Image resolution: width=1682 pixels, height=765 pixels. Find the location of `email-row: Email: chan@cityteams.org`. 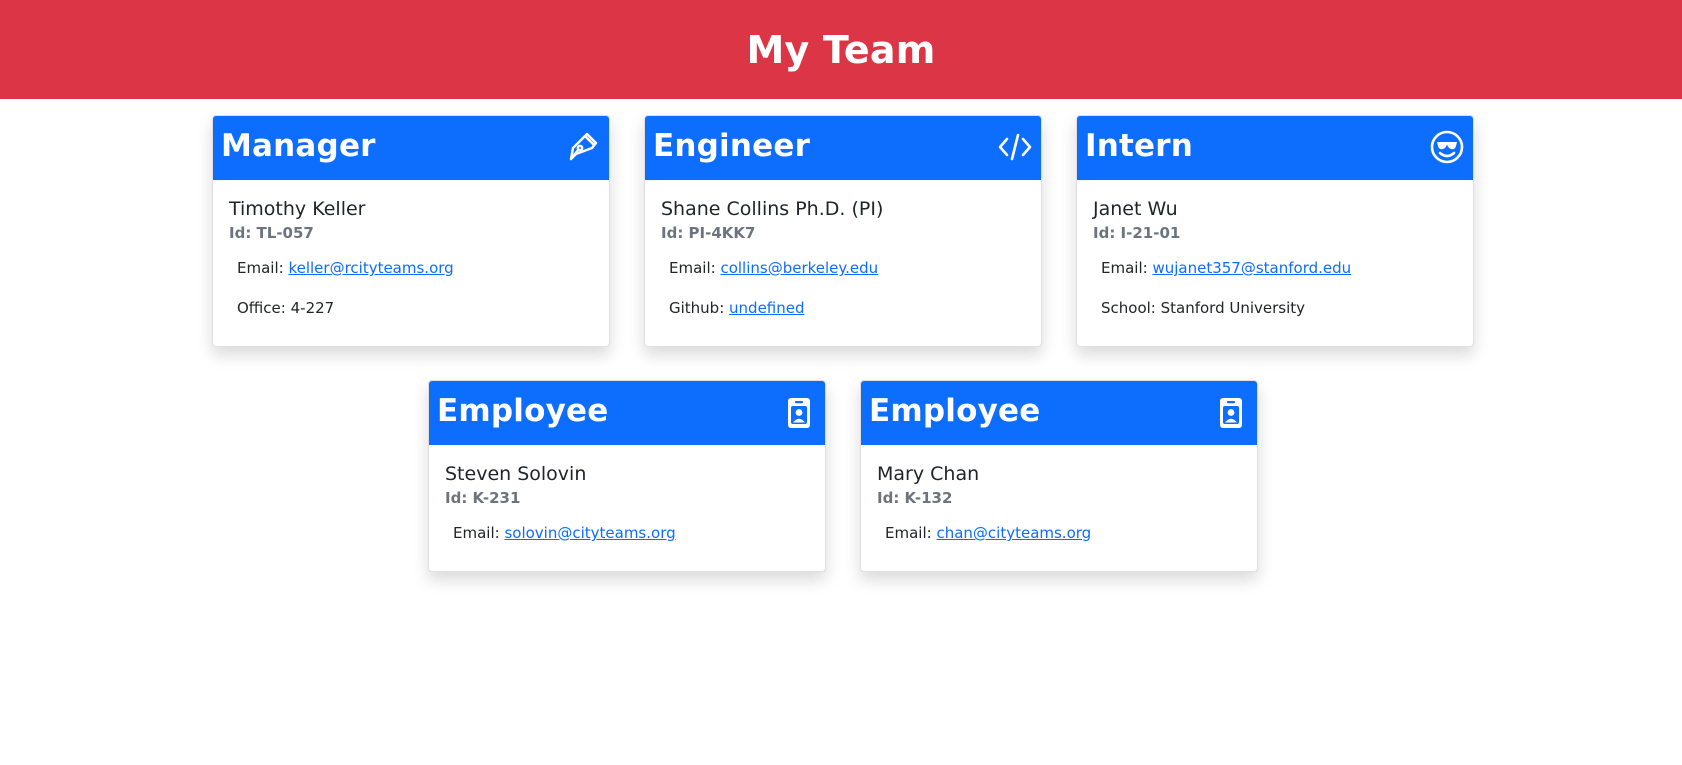

email-row: Email: chan@cityteams.org is located at coordinates (1063, 543).